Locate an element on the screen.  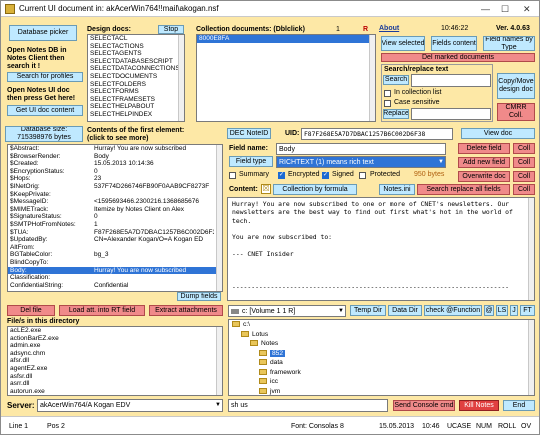
temp-dir-button: Temp Dir is located at coordinates (368, 310).